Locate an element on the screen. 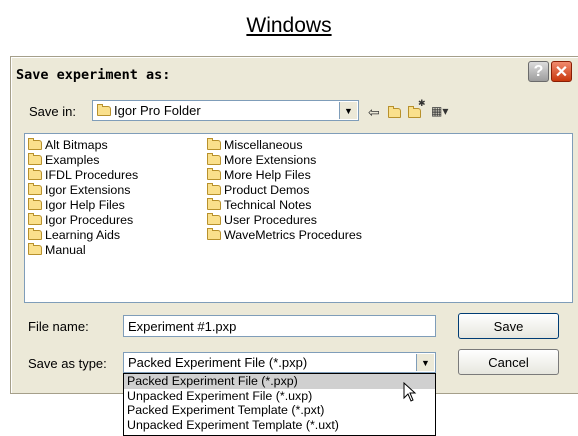 The width and height of the screenshot is (578, 436). folder-item: WaveMetrics Procedures is located at coordinates (284, 235).